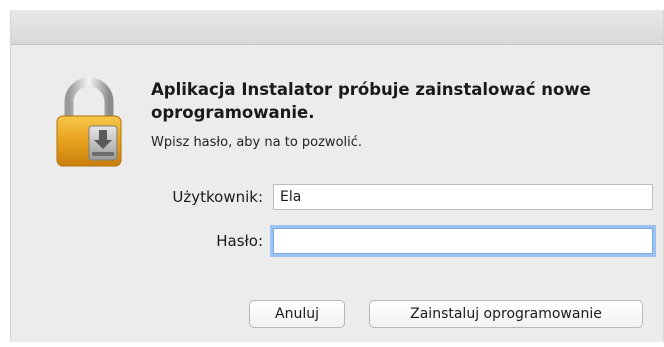 The width and height of the screenshot is (664, 347). Describe the element at coordinates (506, 314) in the screenshot. I see `install-software-button: Zainstaluj oprogramowanie` at that location.